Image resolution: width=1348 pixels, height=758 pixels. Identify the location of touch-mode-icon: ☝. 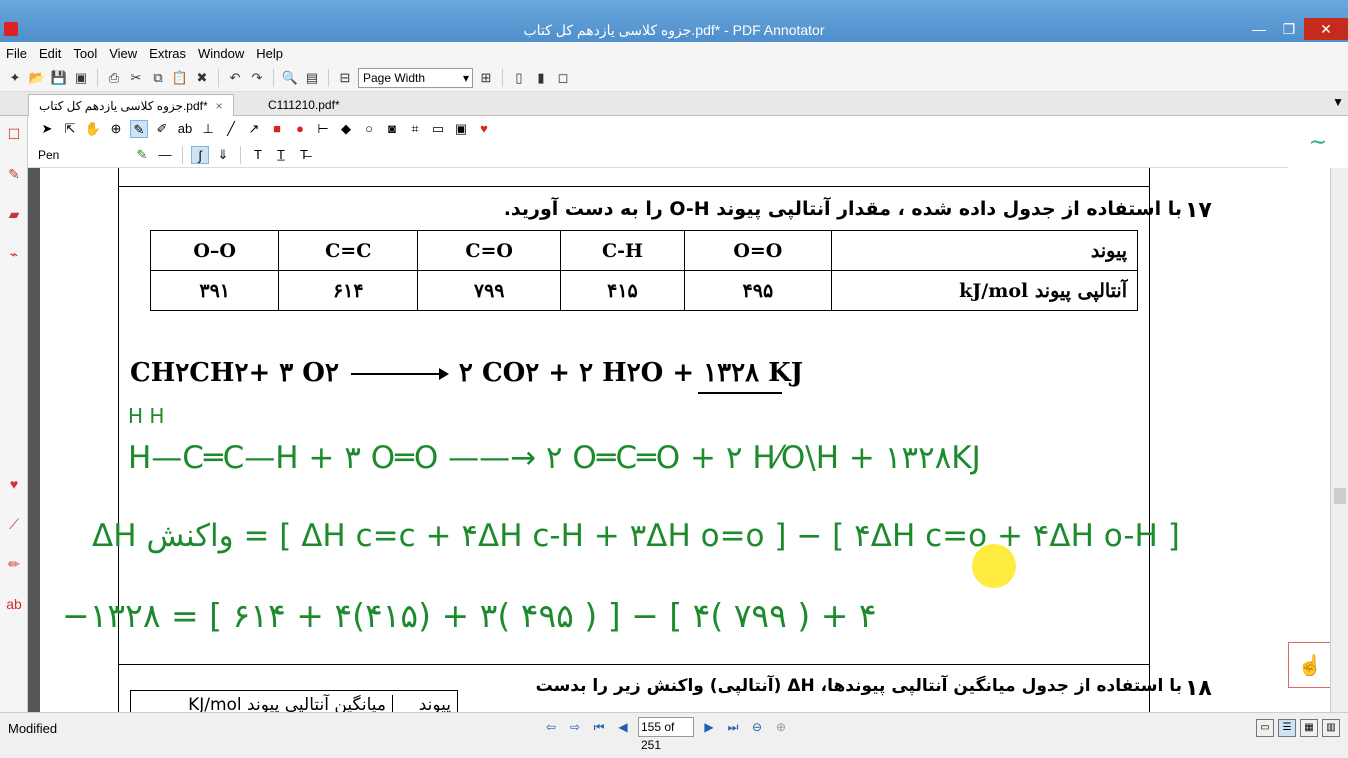
(1310, 665).